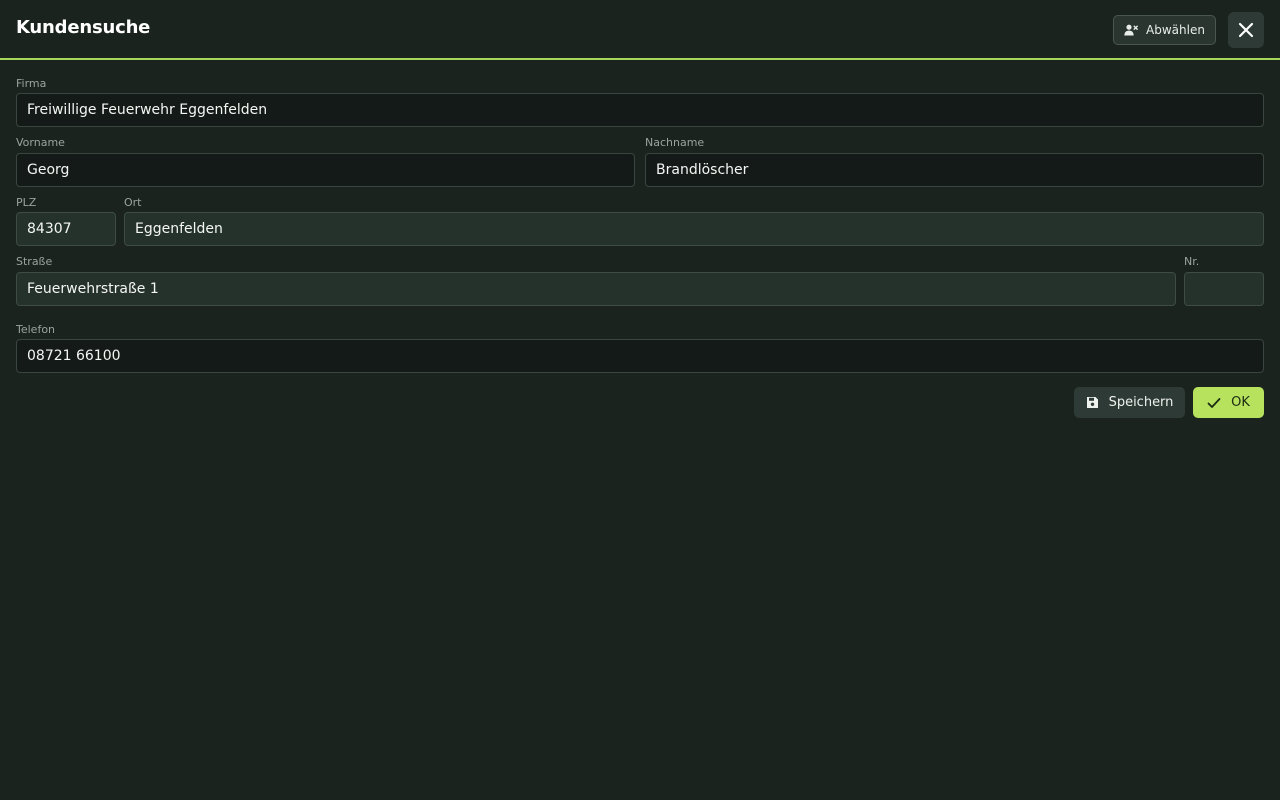  I want to click on ort-label: Ort, so click(133, 202).